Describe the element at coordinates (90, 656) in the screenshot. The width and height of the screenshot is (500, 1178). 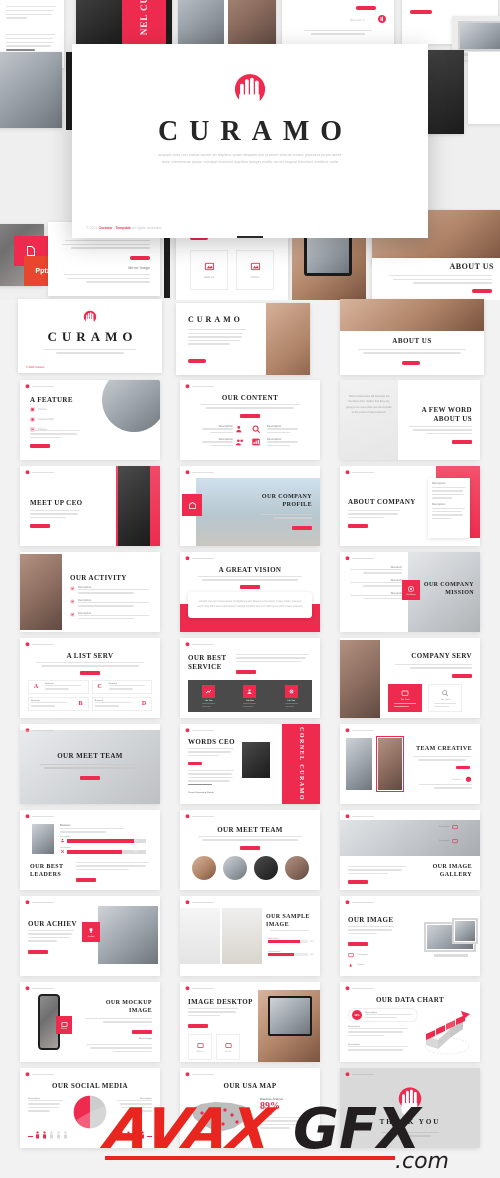
I see `slide-title: A LIST SERV` at that location.